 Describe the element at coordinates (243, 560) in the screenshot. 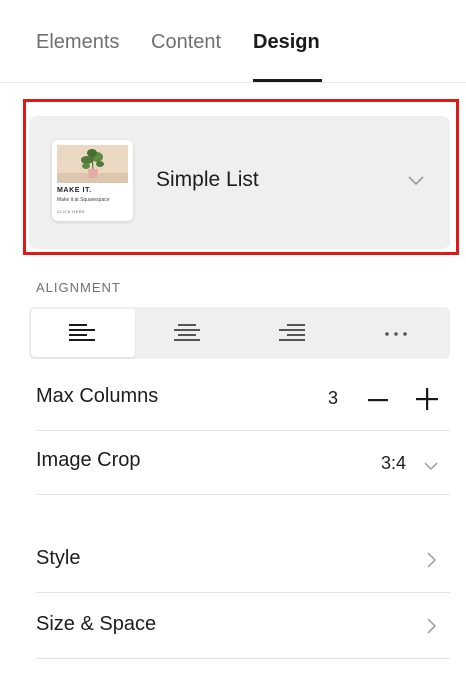

I see `style-row: Style` at that location.